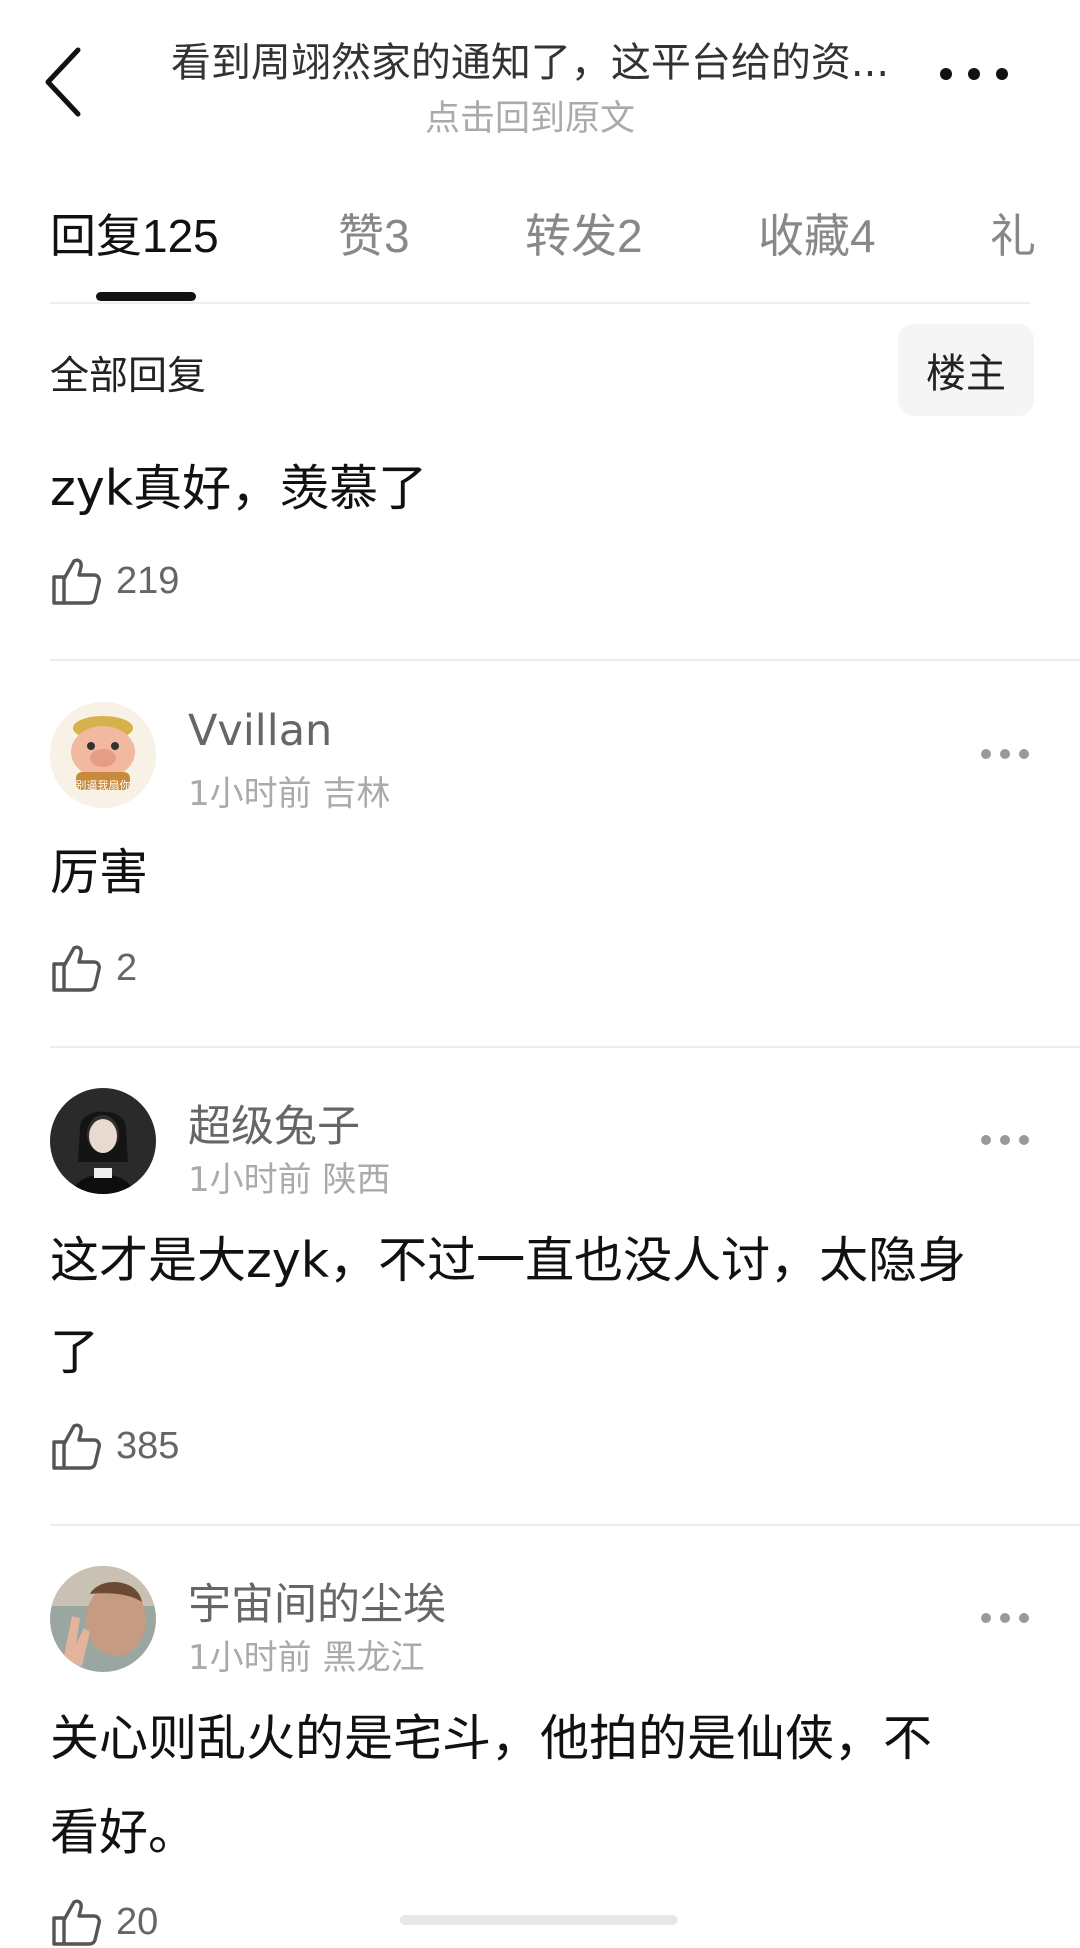  I want to click on tab-bar: 回复125 赞3 转发2 收藏4 礼, so click(565, 235).